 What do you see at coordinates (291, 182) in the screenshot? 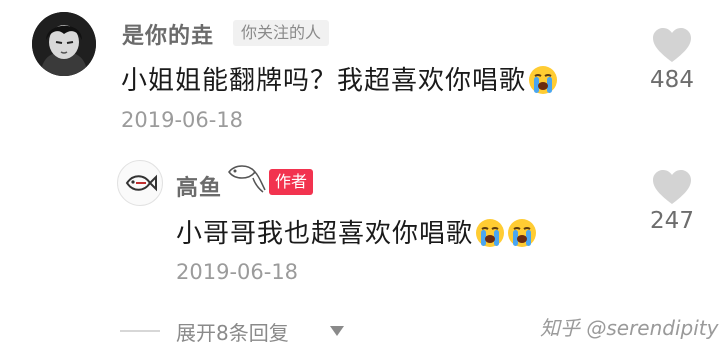
I see `author-tag: 作者` at bounding box center [291, 182].